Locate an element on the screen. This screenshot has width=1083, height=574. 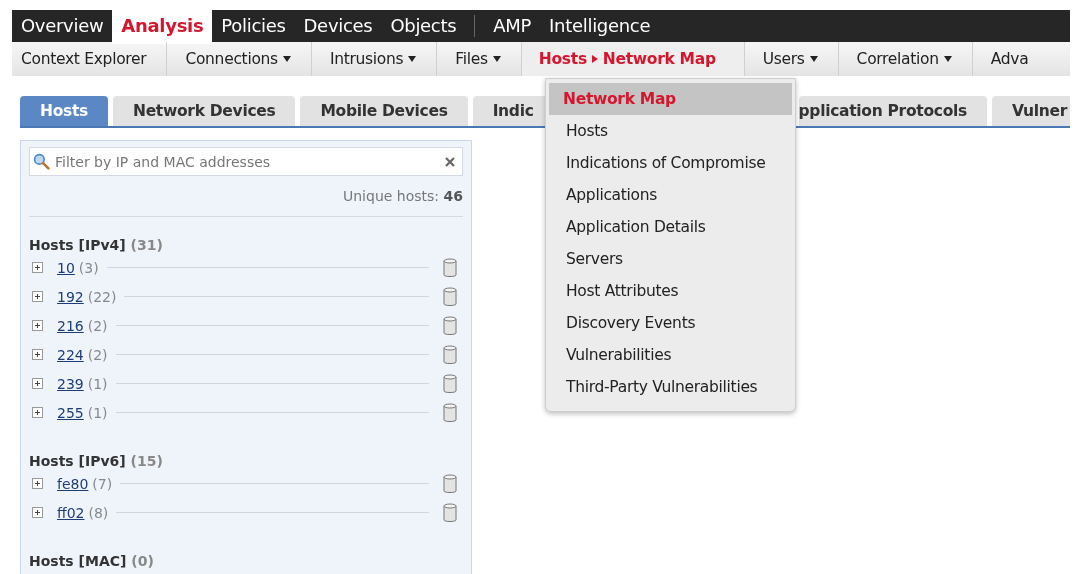
tab: Mobile Devices is located at coordinates (384, 111).